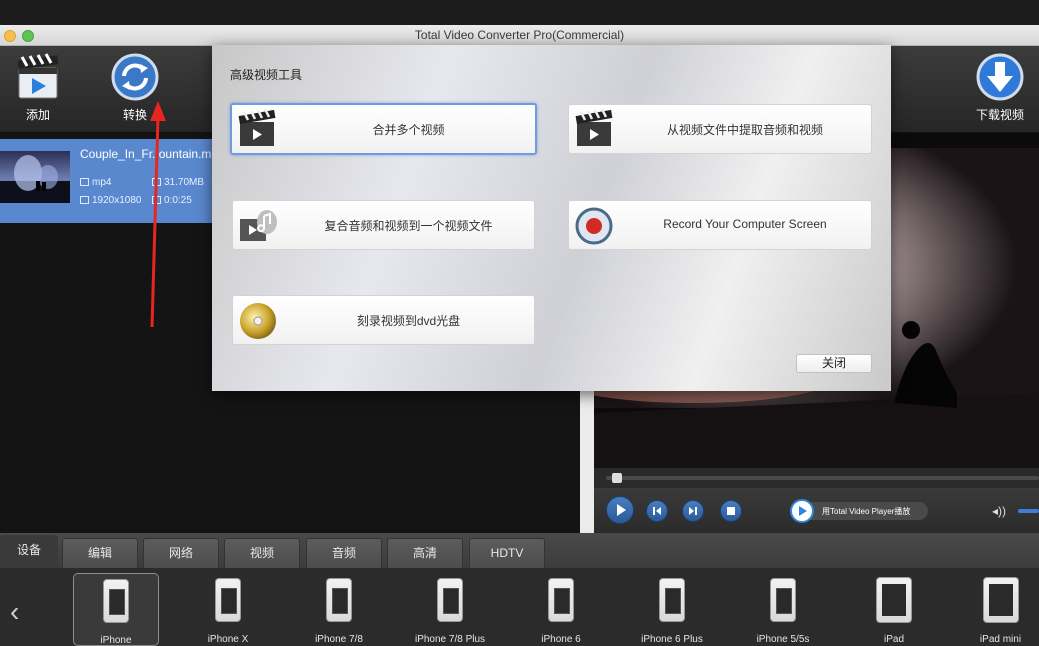  I want to click on device-label: iPhone 7/8 Plus, so click(450, 639).